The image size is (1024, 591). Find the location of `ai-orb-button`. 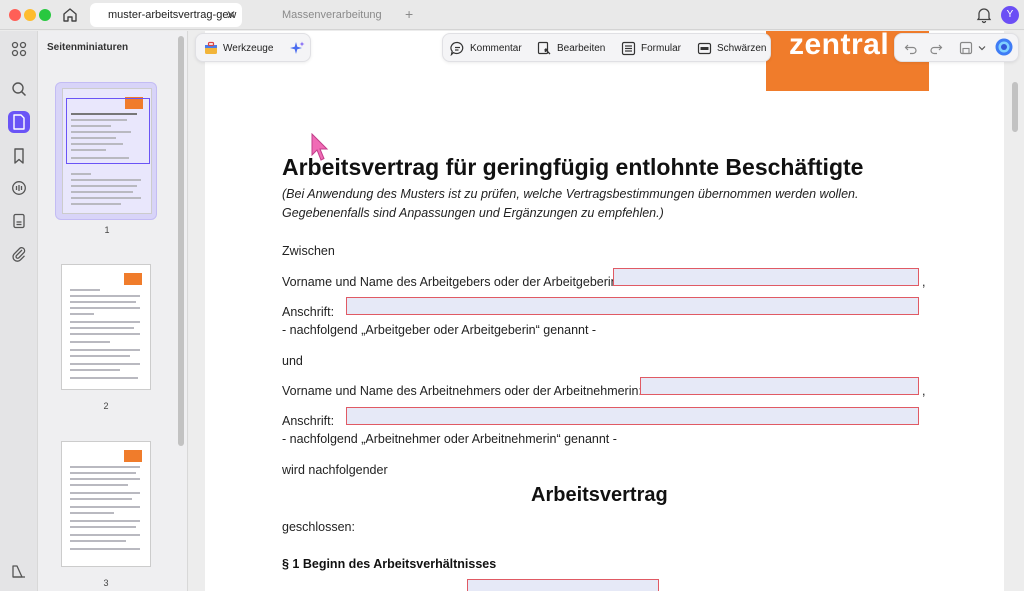

ai-orb-button is located at coordinates (1006, 47).